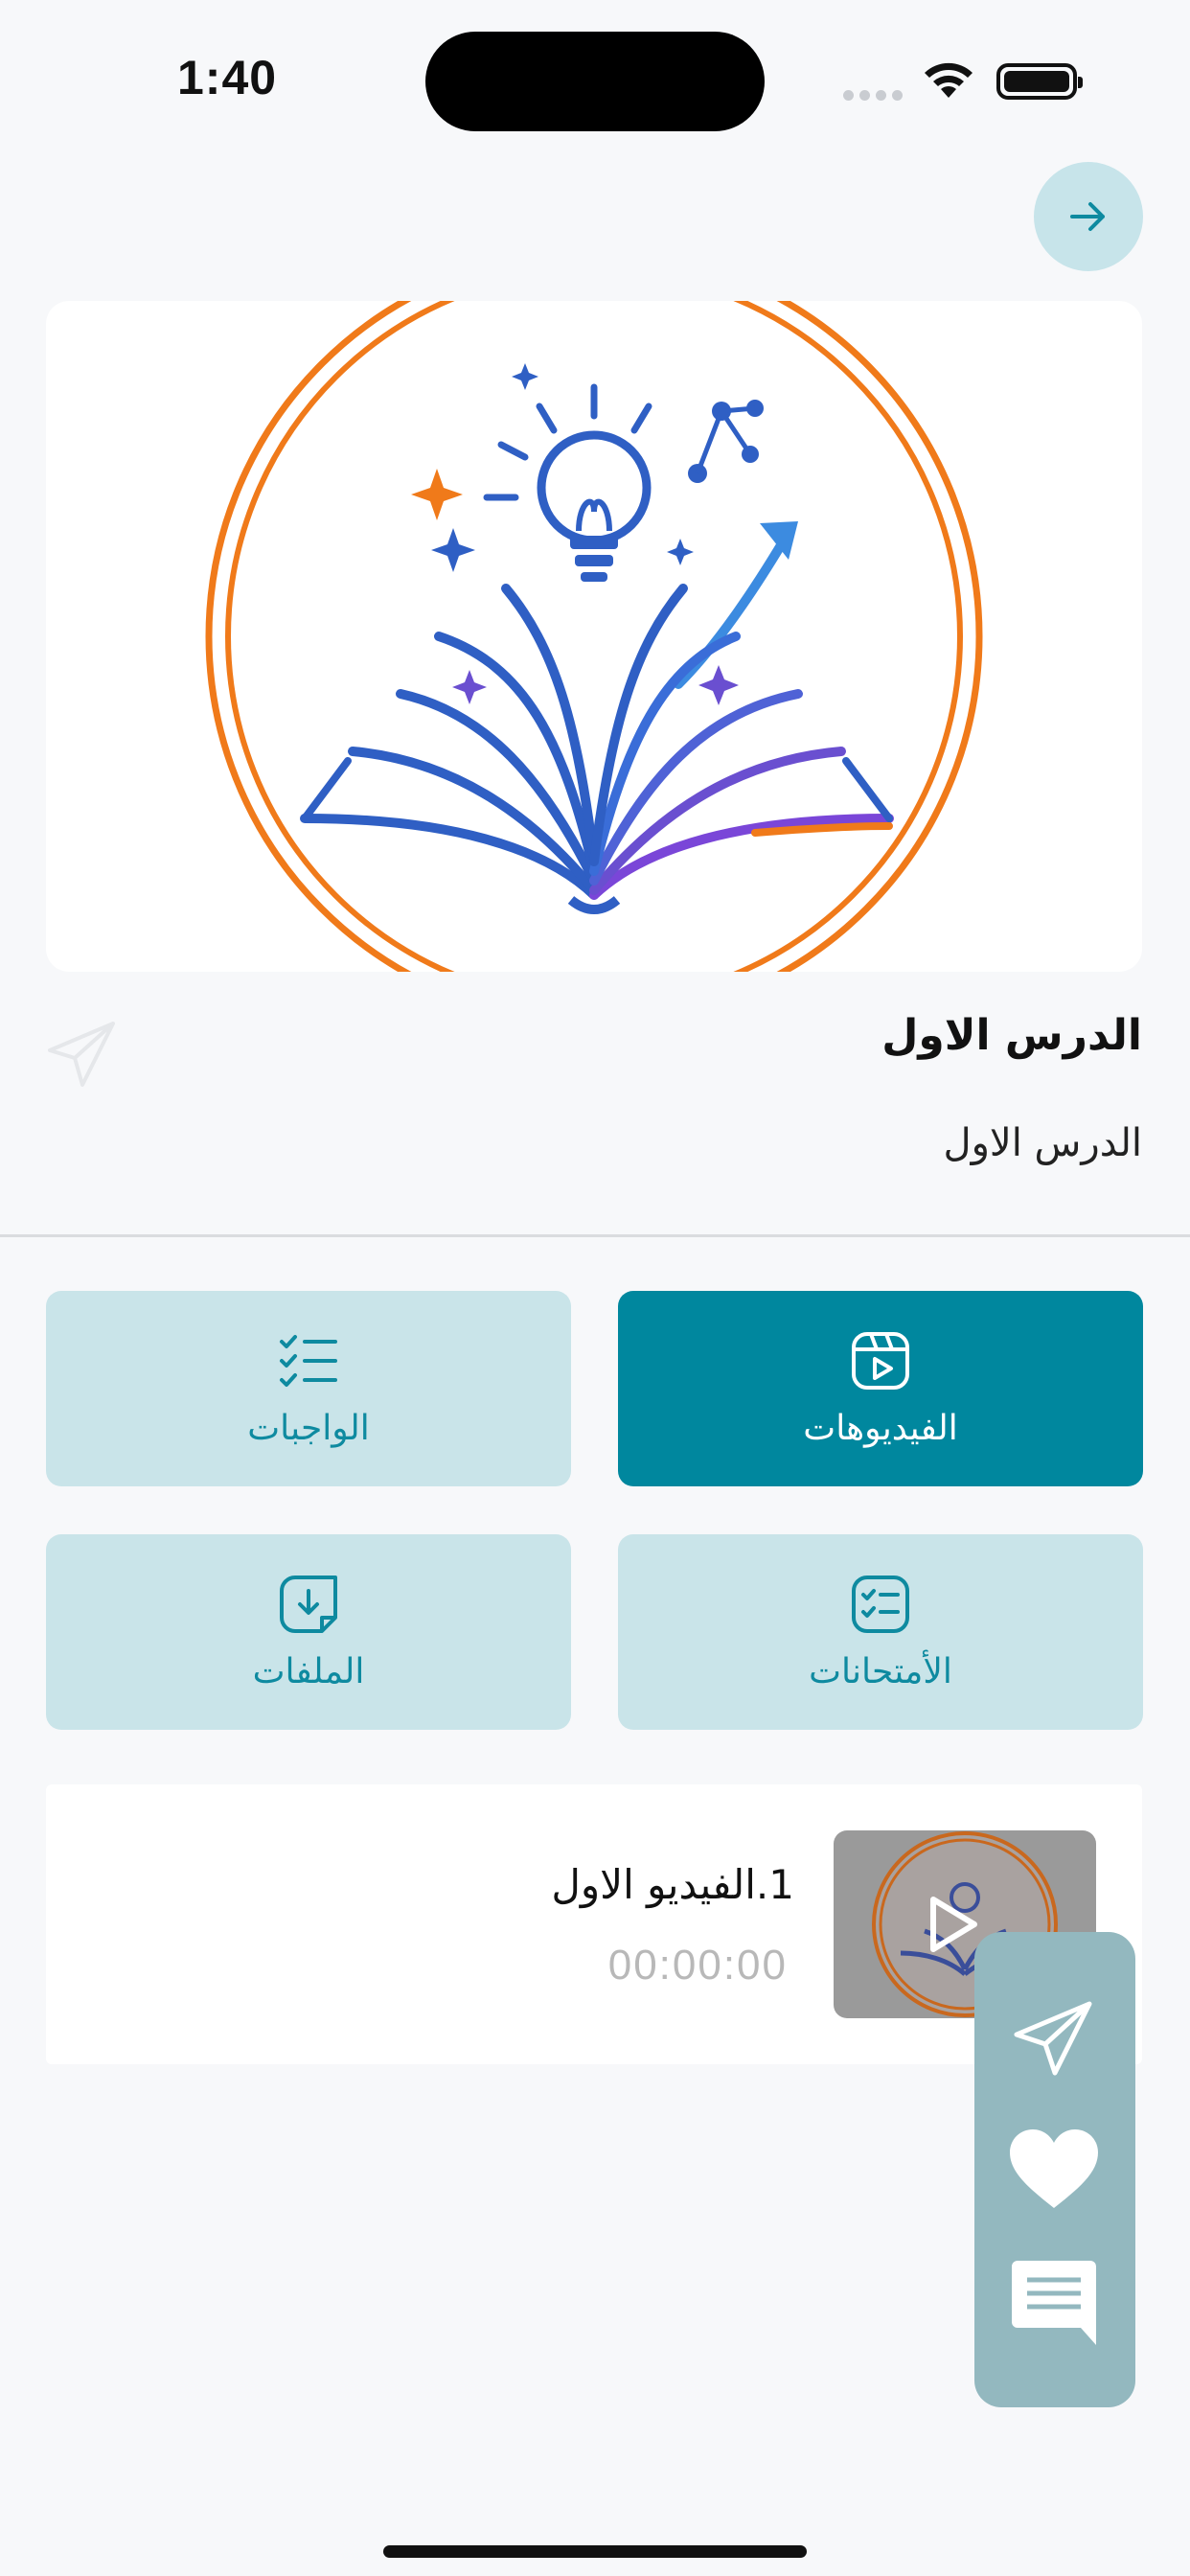  I want to click on tab-files-label: الملفات, so click(309, 1671).